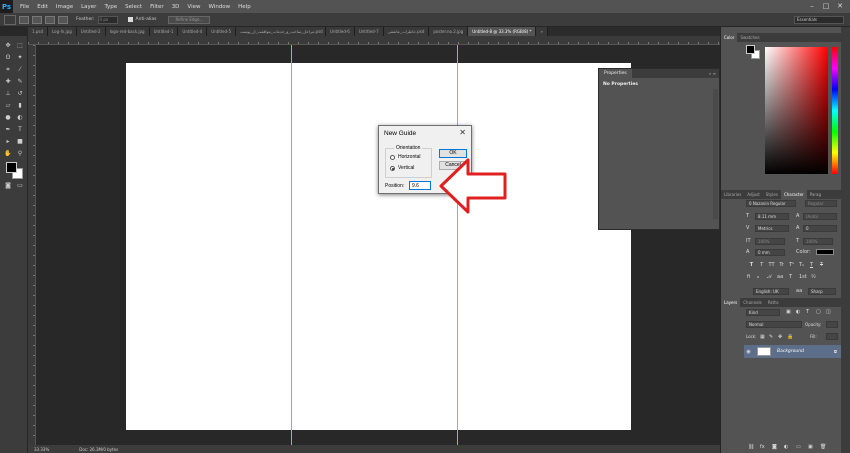 Image resolution: width=850 pixels, height=453 pixels. What do you see at coordinates (91, 31) in the screenshot?
I see `tab-document: Untitled-2` at bounding box center [91, 31].